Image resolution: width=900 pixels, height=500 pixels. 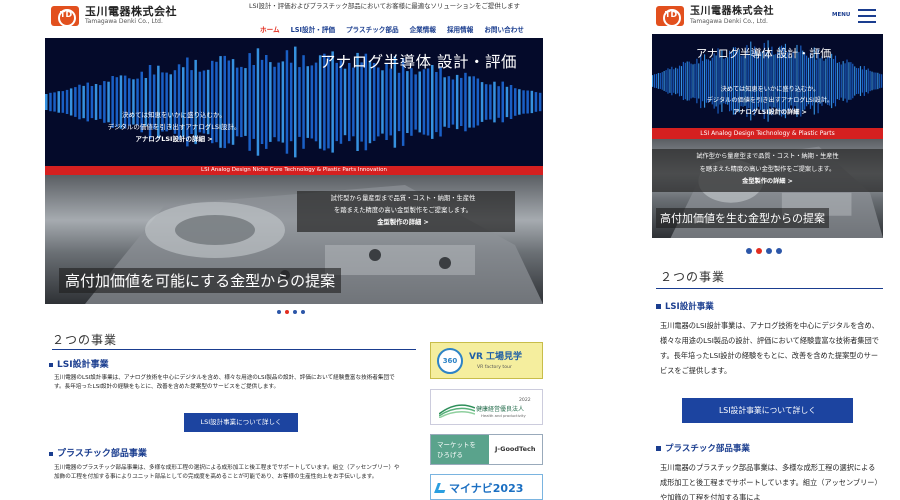 I want to click on hamburger-menu-icon, so click(x=867, y=18).